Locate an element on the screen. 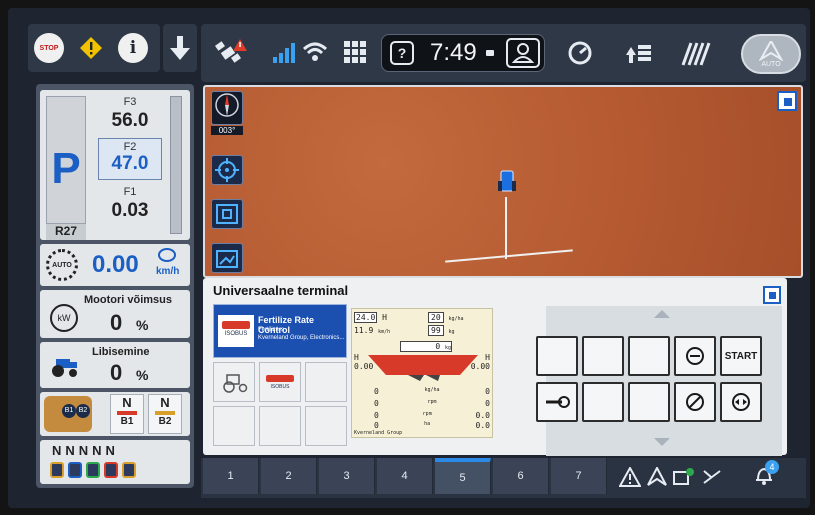  start-button: START is located at coordinates (741, 356).